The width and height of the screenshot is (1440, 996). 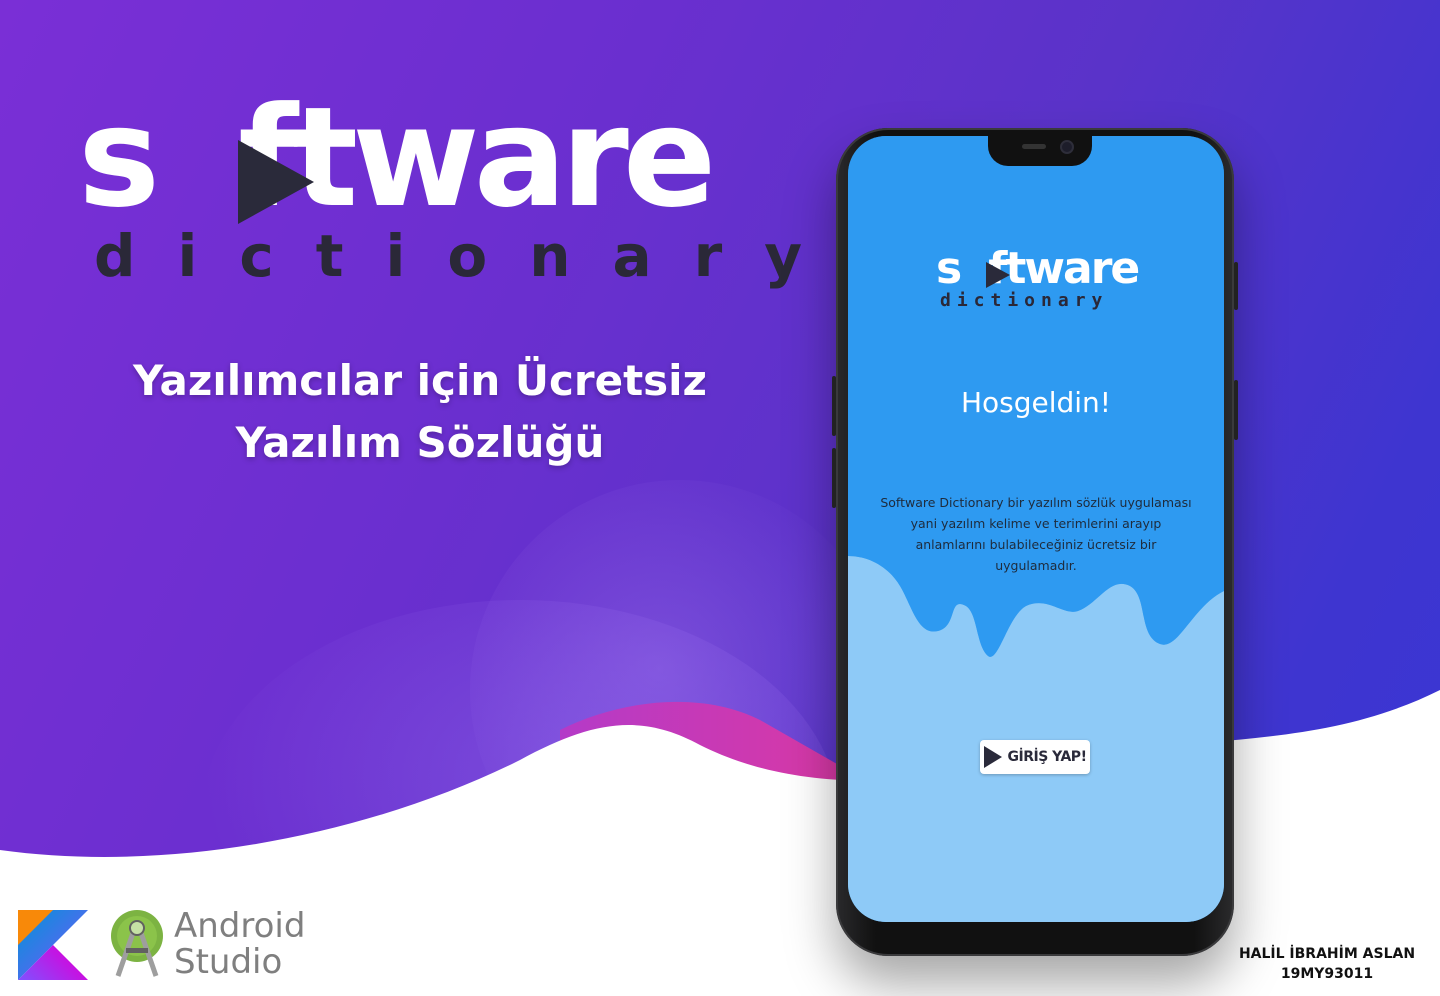 I want to click on kotlin-icon, so click(x=53, y=945).